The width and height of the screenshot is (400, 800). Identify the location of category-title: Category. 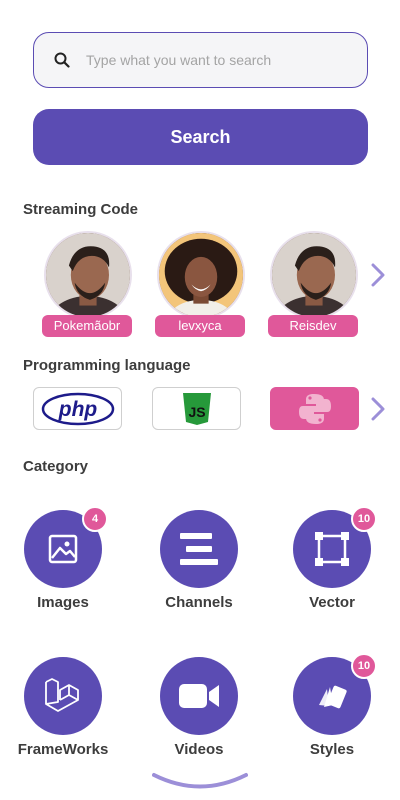
(56, 466).